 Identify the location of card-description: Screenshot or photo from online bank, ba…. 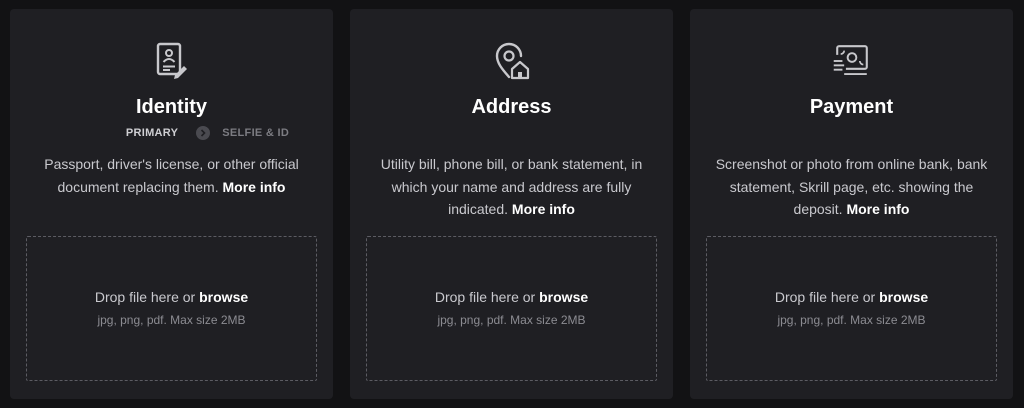
(851, 187).